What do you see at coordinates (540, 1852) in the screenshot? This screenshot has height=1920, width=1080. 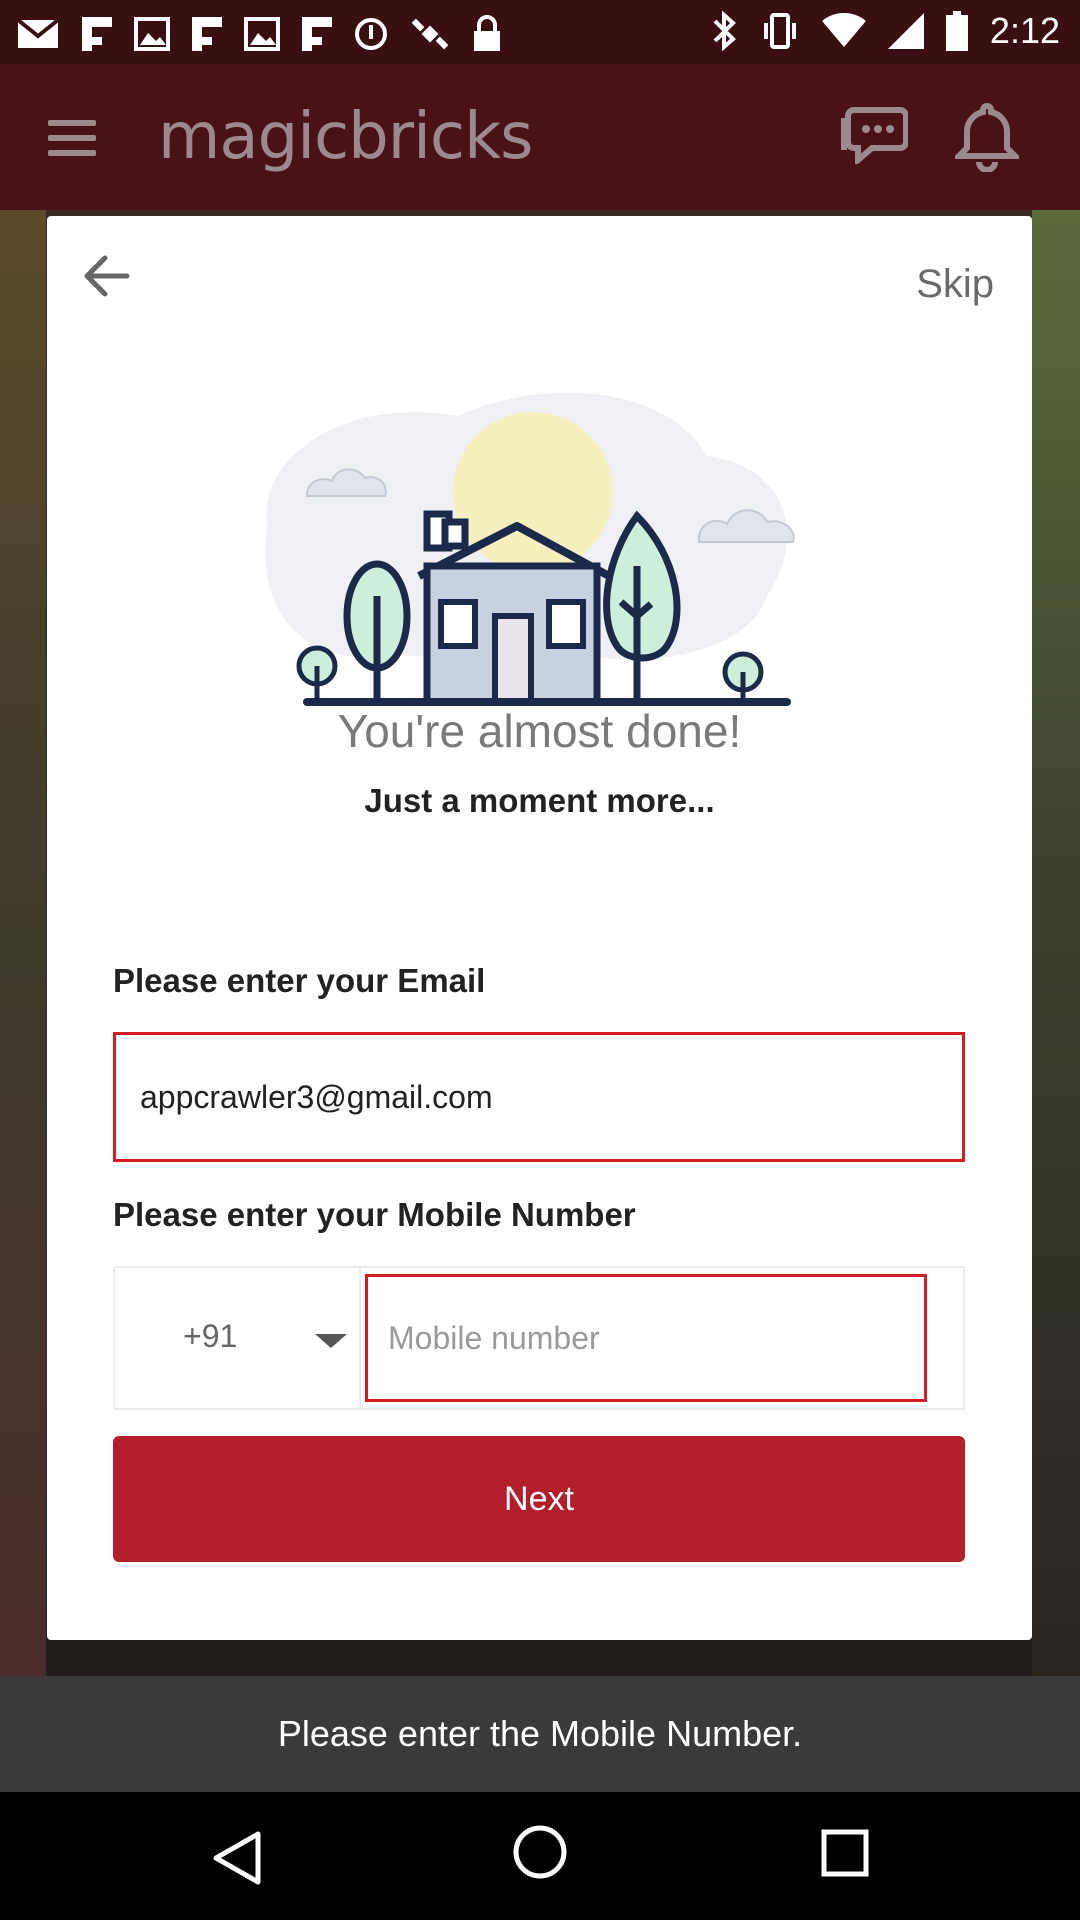 I see `nav-home-icon` at bounding box center [540, 1852].